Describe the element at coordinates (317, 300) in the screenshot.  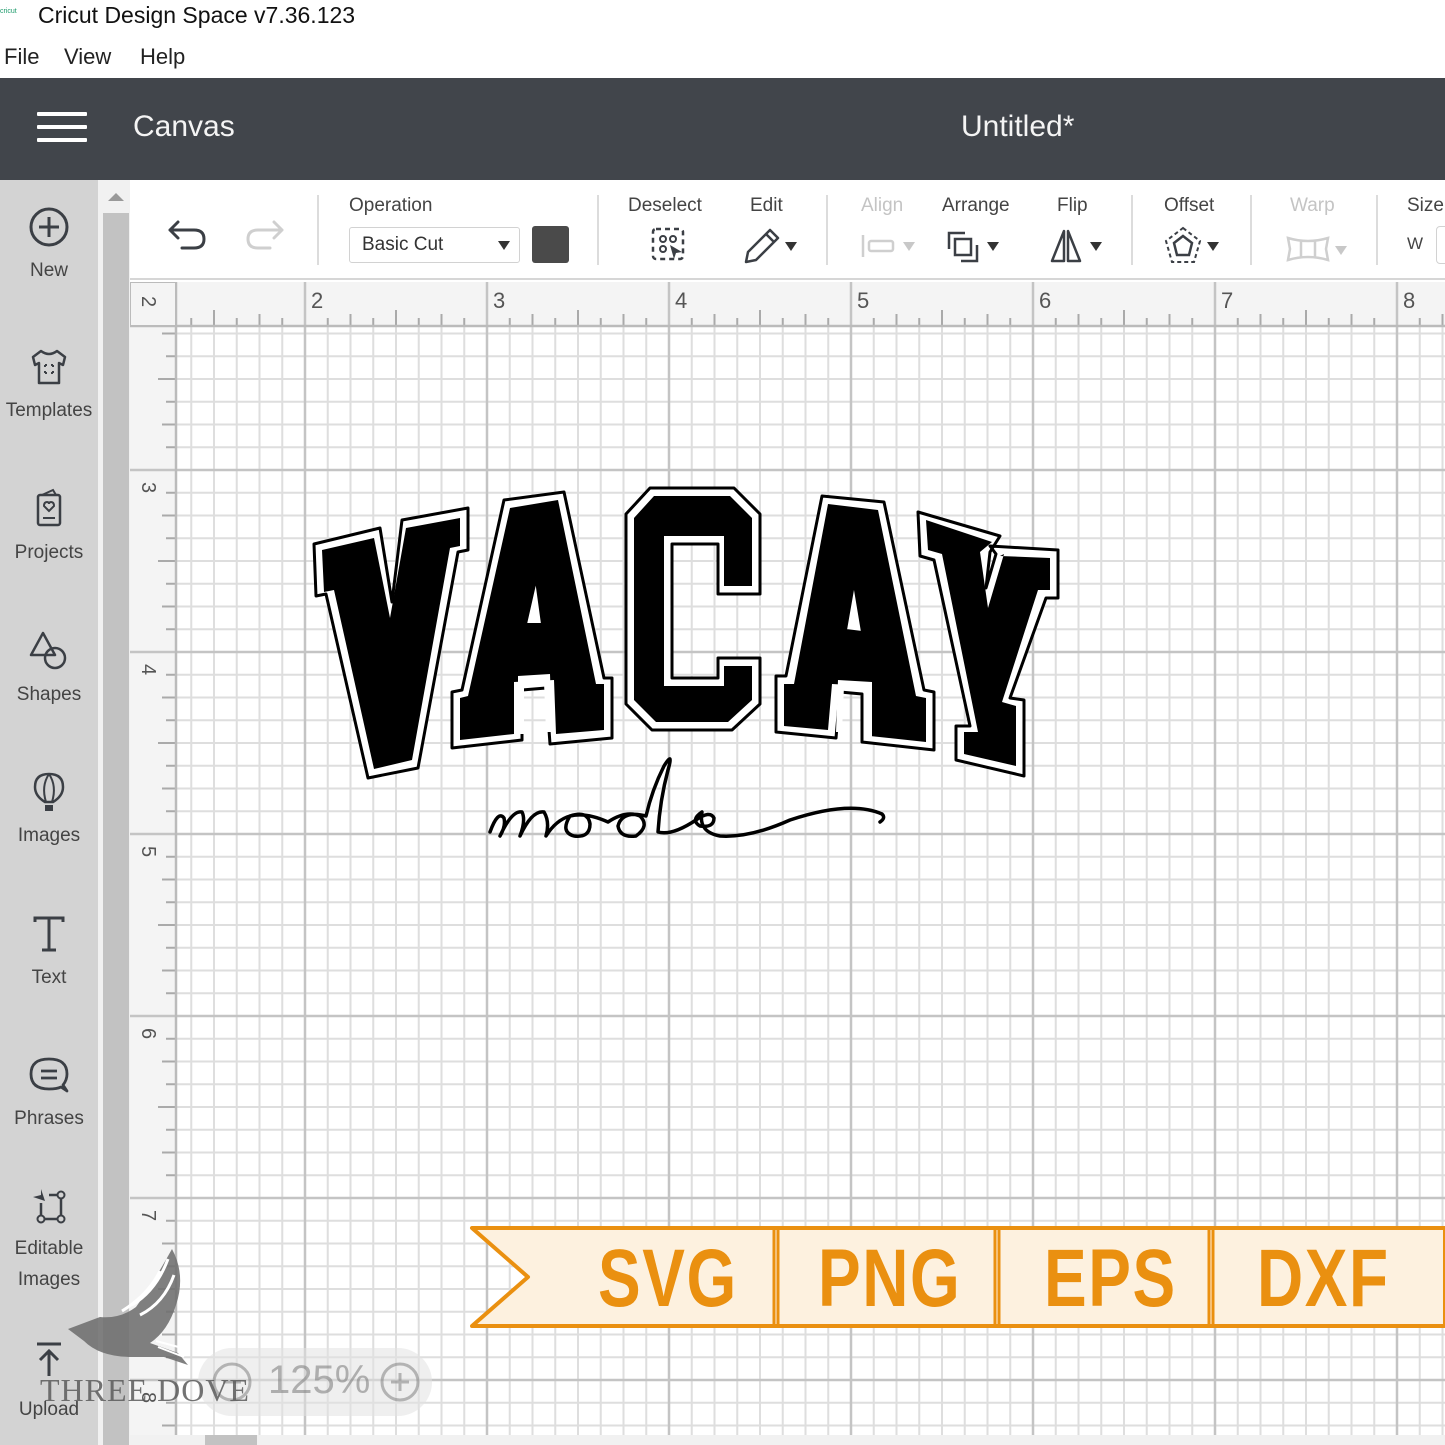
I see `ruler-label-x: 2` at that location.